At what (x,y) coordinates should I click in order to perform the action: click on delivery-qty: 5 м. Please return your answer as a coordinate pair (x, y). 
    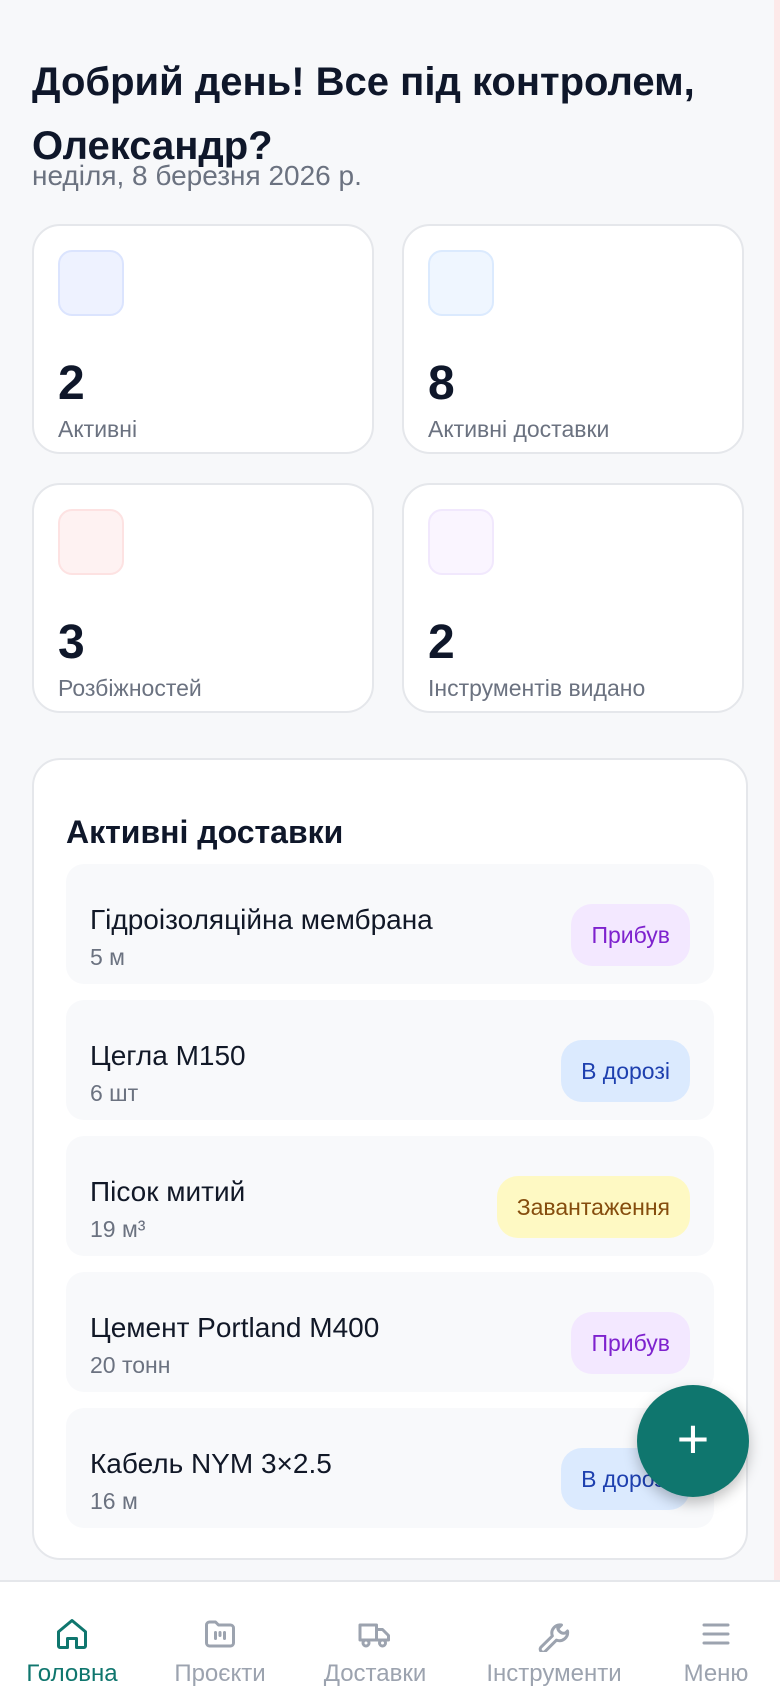
    Looking at the image, I should click on (107, 957).